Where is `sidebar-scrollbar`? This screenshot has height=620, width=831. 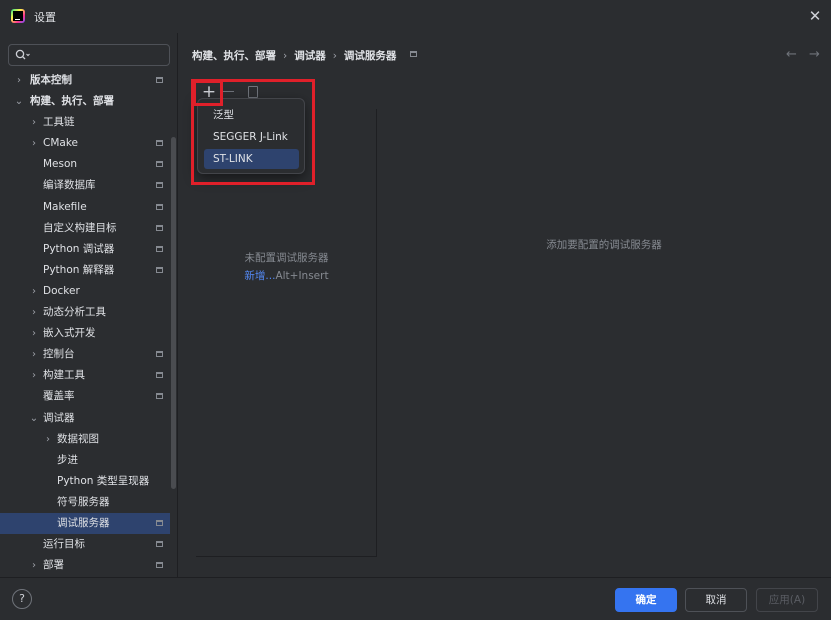
sidebar-scrollbar is located at coordinates (173, 313).